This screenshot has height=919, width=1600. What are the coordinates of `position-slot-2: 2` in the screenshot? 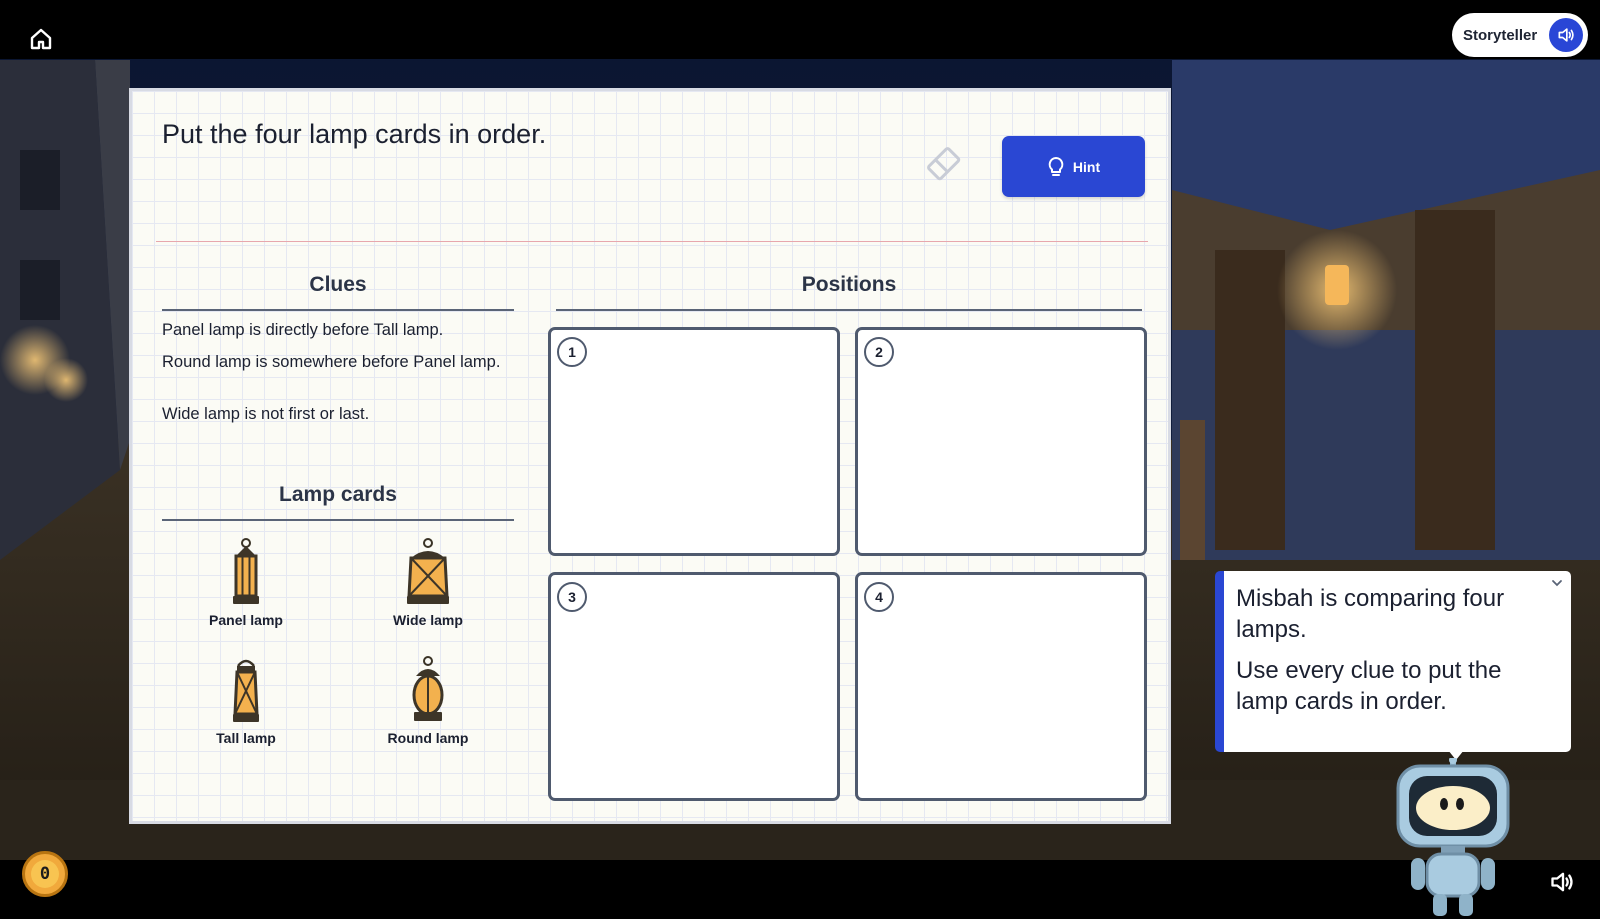 It's located at (1001, 441).